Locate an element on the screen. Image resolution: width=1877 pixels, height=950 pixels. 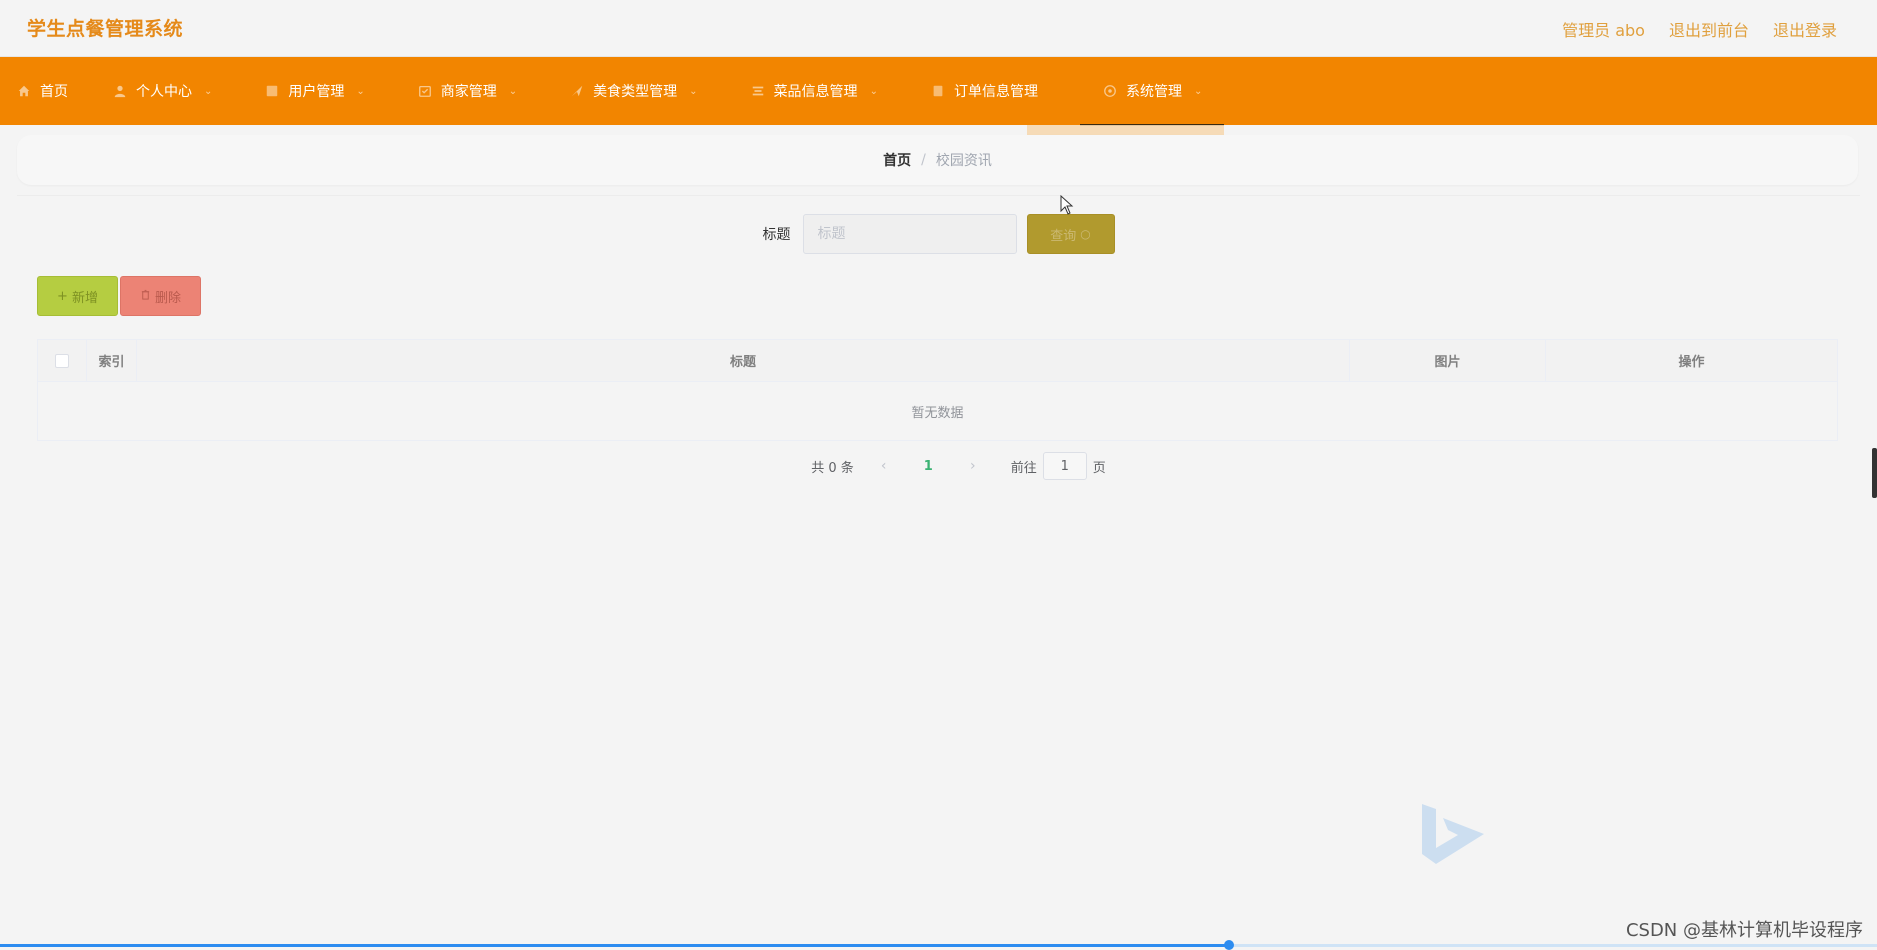
nav-item-label: 订单信息管理 is located at coordinates (995, 92).